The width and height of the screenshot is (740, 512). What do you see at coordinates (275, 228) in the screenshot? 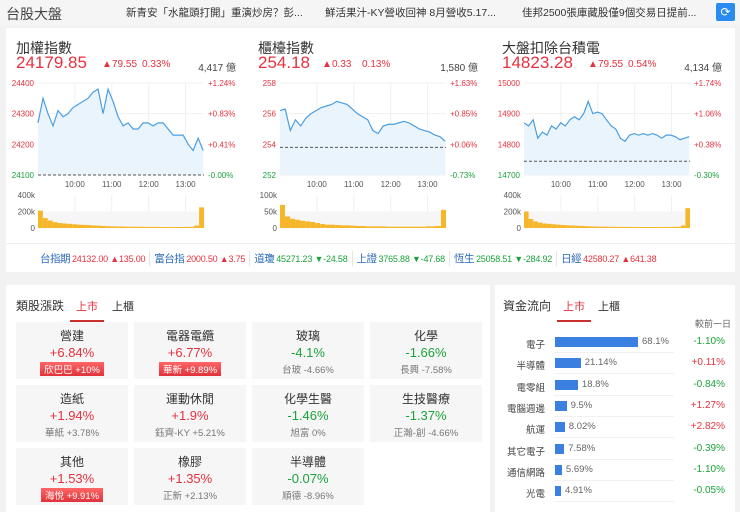
I see `volume-tick-label: 0` at bounding box center [275, 228].